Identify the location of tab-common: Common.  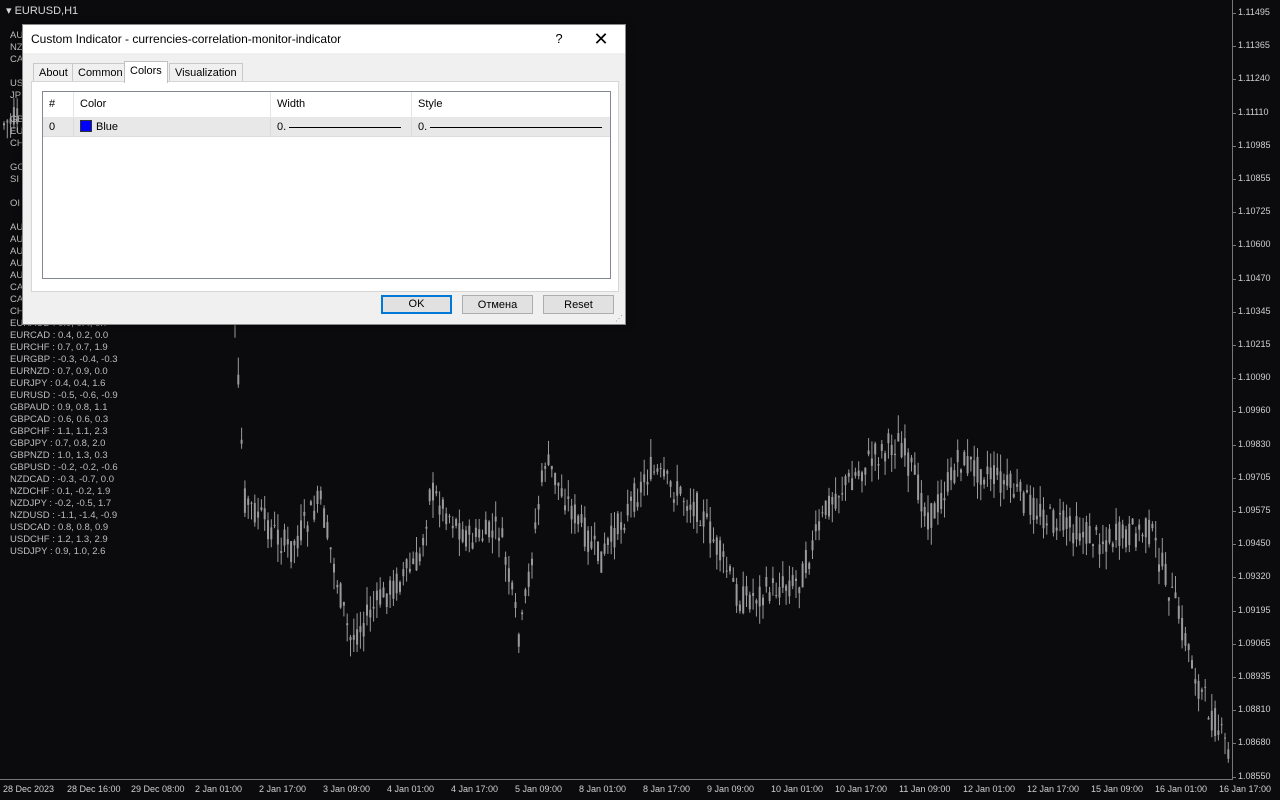
(100, 72).